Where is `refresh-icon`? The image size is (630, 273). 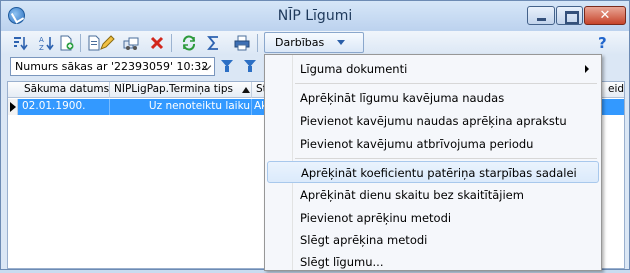 refresh-icon is located at coordinates (189, 43).